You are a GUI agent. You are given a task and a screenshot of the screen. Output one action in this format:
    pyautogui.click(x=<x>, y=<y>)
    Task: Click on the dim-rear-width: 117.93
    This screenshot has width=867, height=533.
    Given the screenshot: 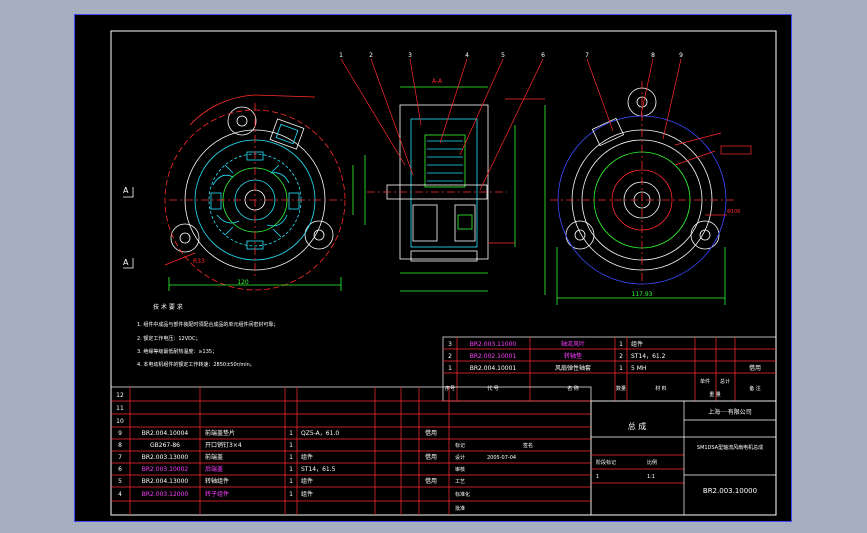 What is the action you would take?
    pyautogui.click(x=642, y=294)
    